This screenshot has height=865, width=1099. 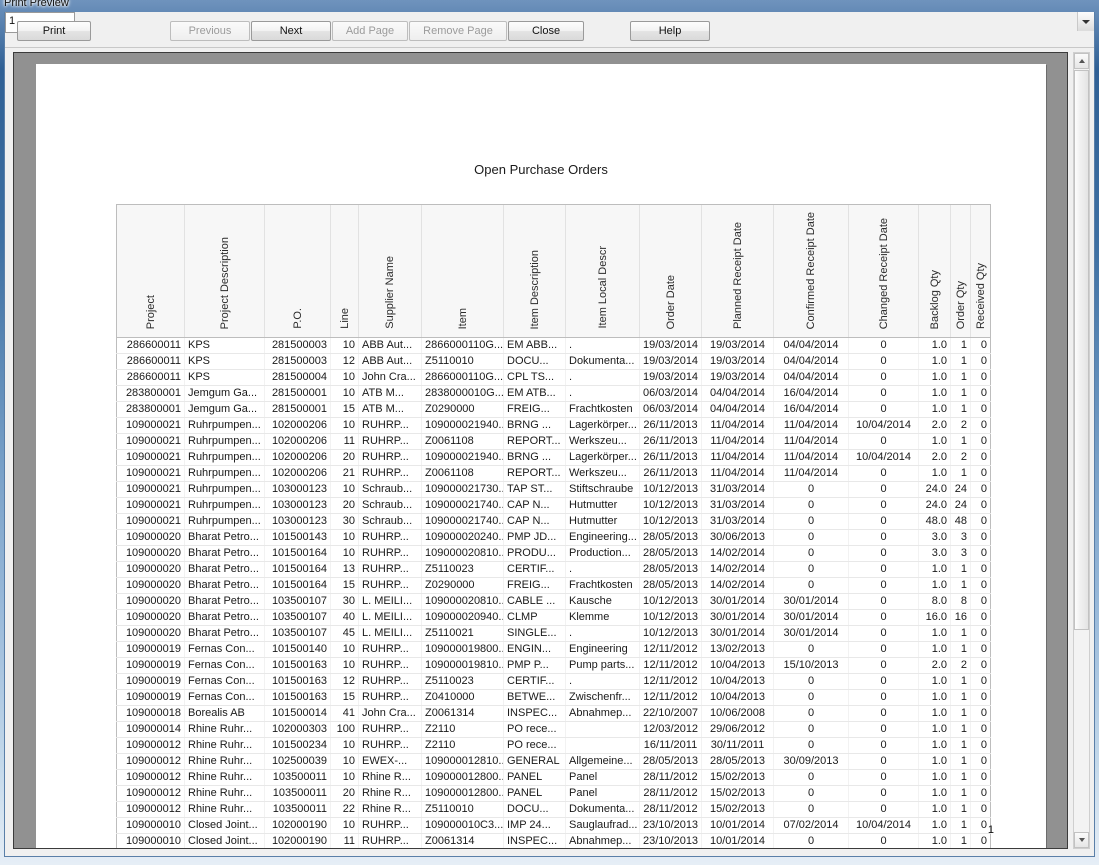 What do you see at coordinates (960, 271) in the screenshot?
I see `column-header: Order Qty` at bounding box center [960, 271].